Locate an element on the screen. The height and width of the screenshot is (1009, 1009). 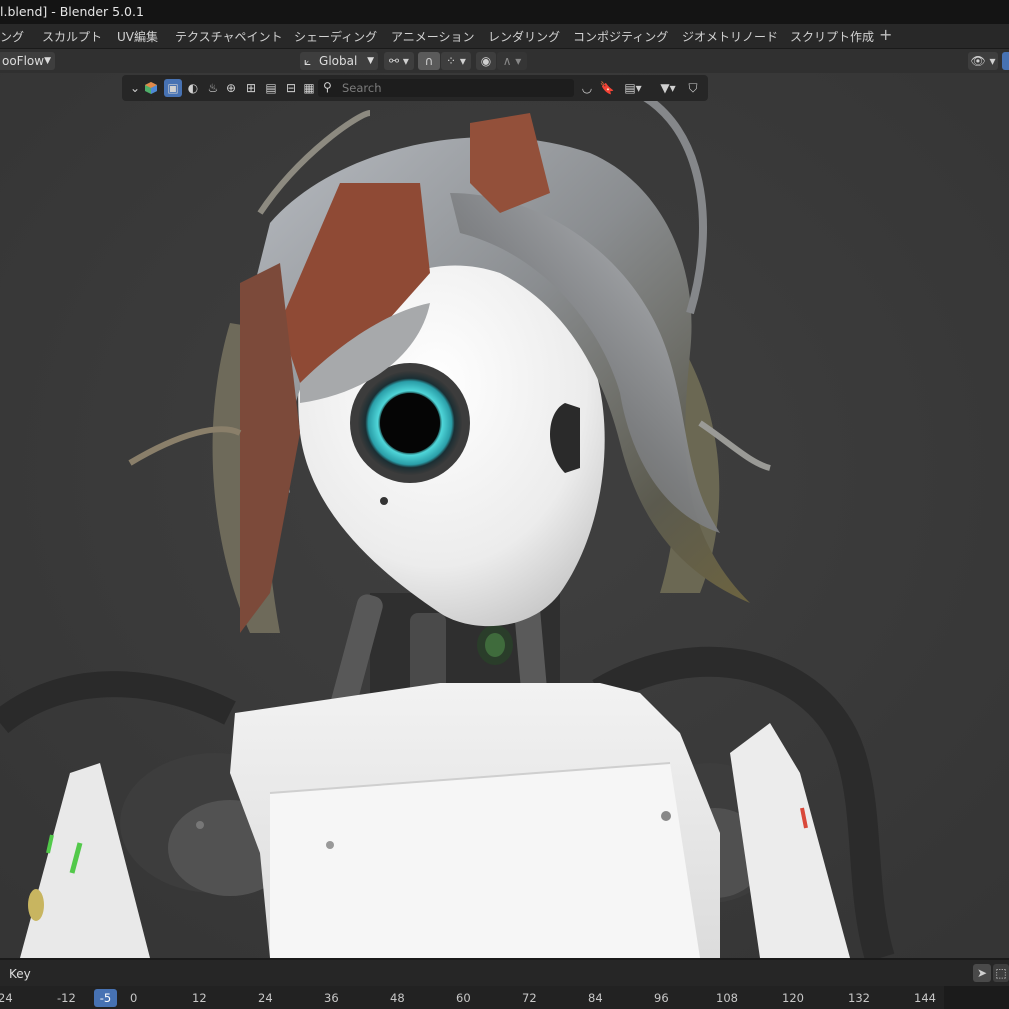
title-bar: l.blend] - Blender 5.0.1 is located at coordinates (504, 12).